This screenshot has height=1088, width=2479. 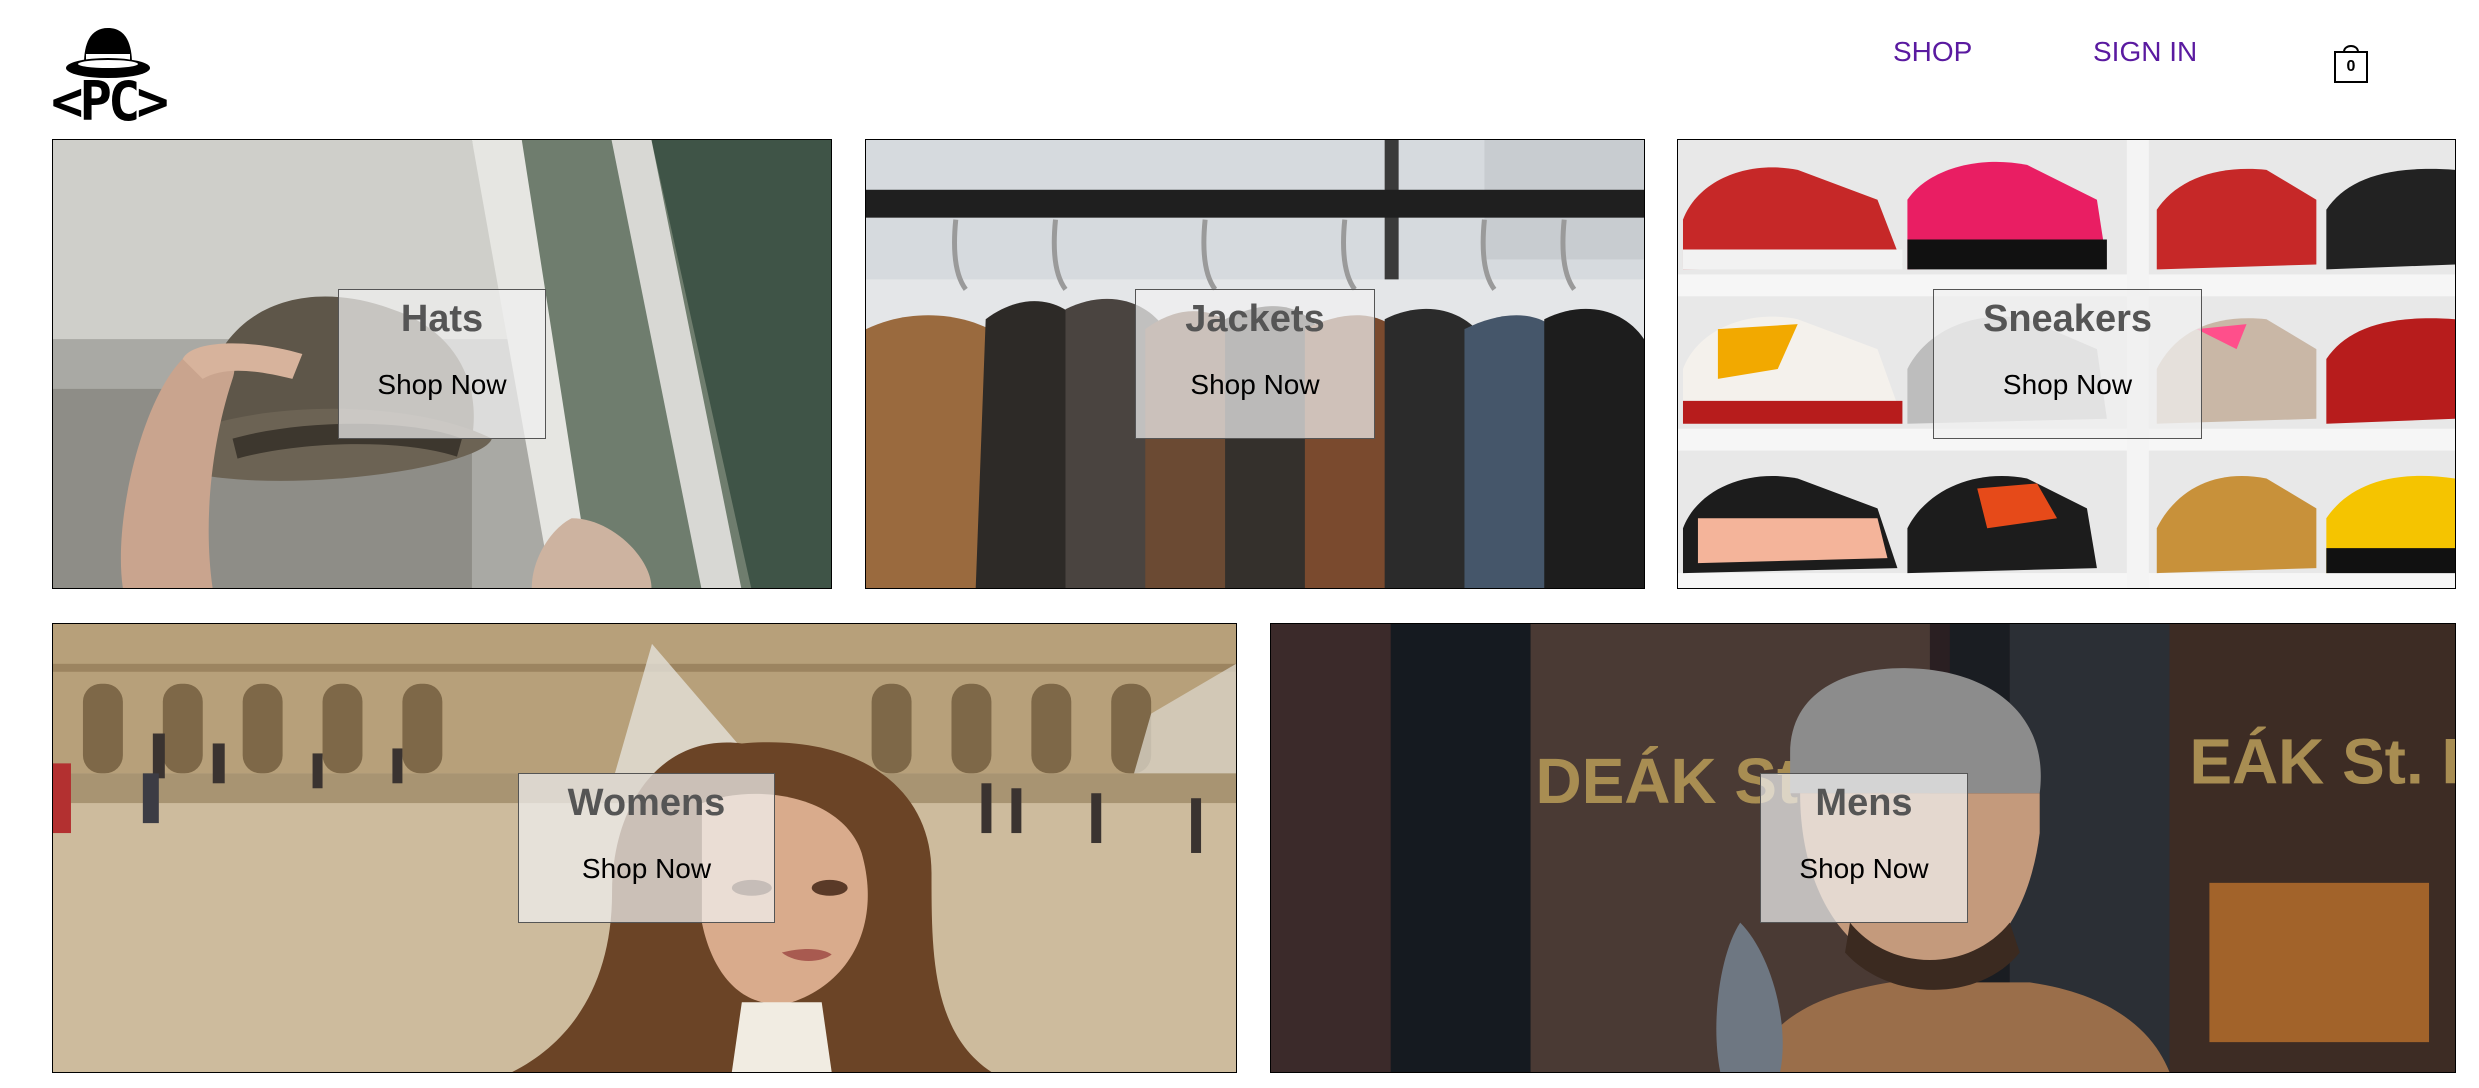 I want to click on logo-text: <PC>, so click(x=109, y=101).